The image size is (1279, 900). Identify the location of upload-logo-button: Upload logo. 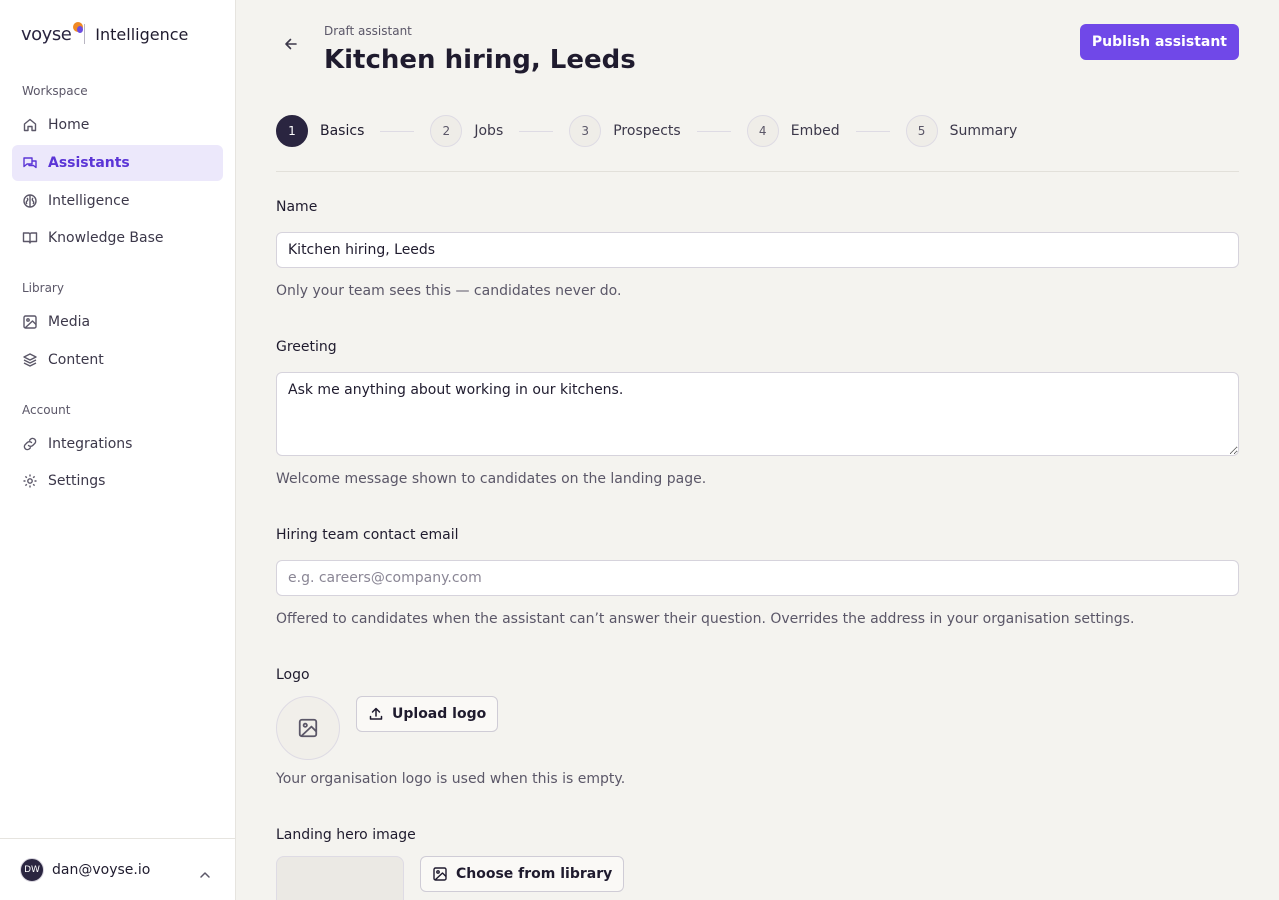
(427, 714).